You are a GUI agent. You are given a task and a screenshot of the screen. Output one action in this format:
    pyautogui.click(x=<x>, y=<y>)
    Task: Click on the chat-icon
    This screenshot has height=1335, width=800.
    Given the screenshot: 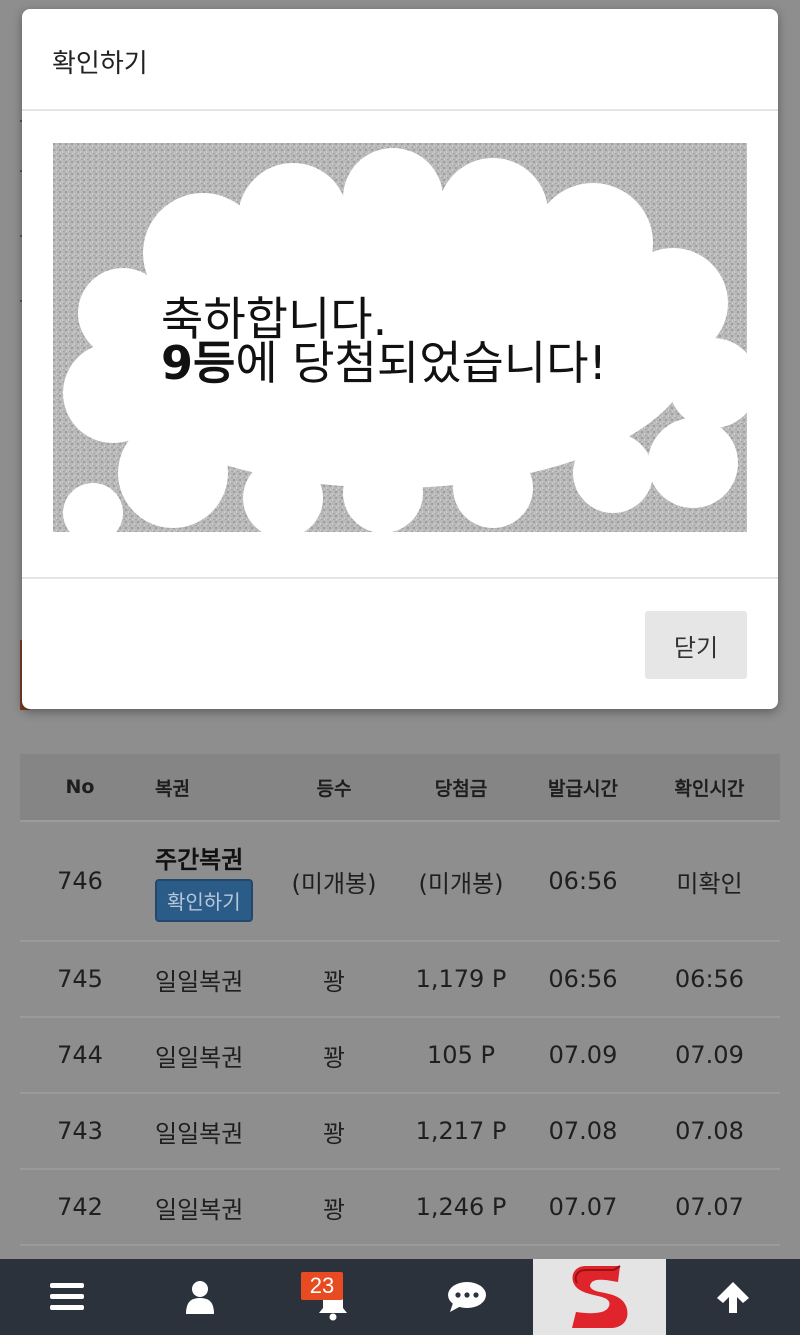 What is the action you would take?
    pyautogui.click(x=466, y=1297)
    